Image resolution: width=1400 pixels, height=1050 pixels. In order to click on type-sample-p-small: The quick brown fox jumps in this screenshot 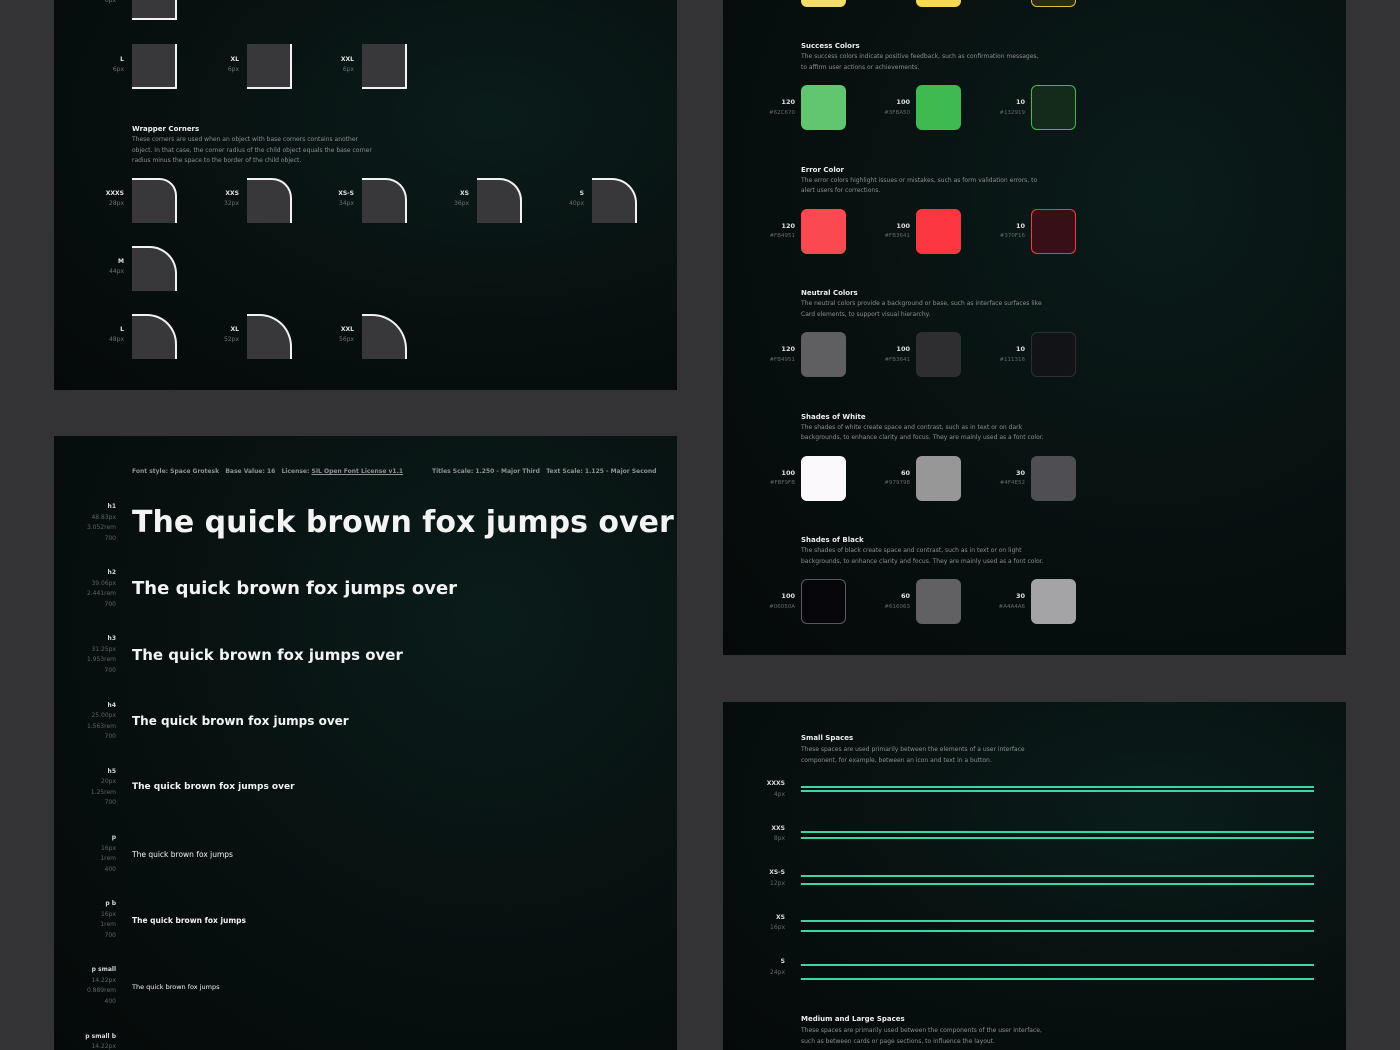, I will do `click(176, 986)`.